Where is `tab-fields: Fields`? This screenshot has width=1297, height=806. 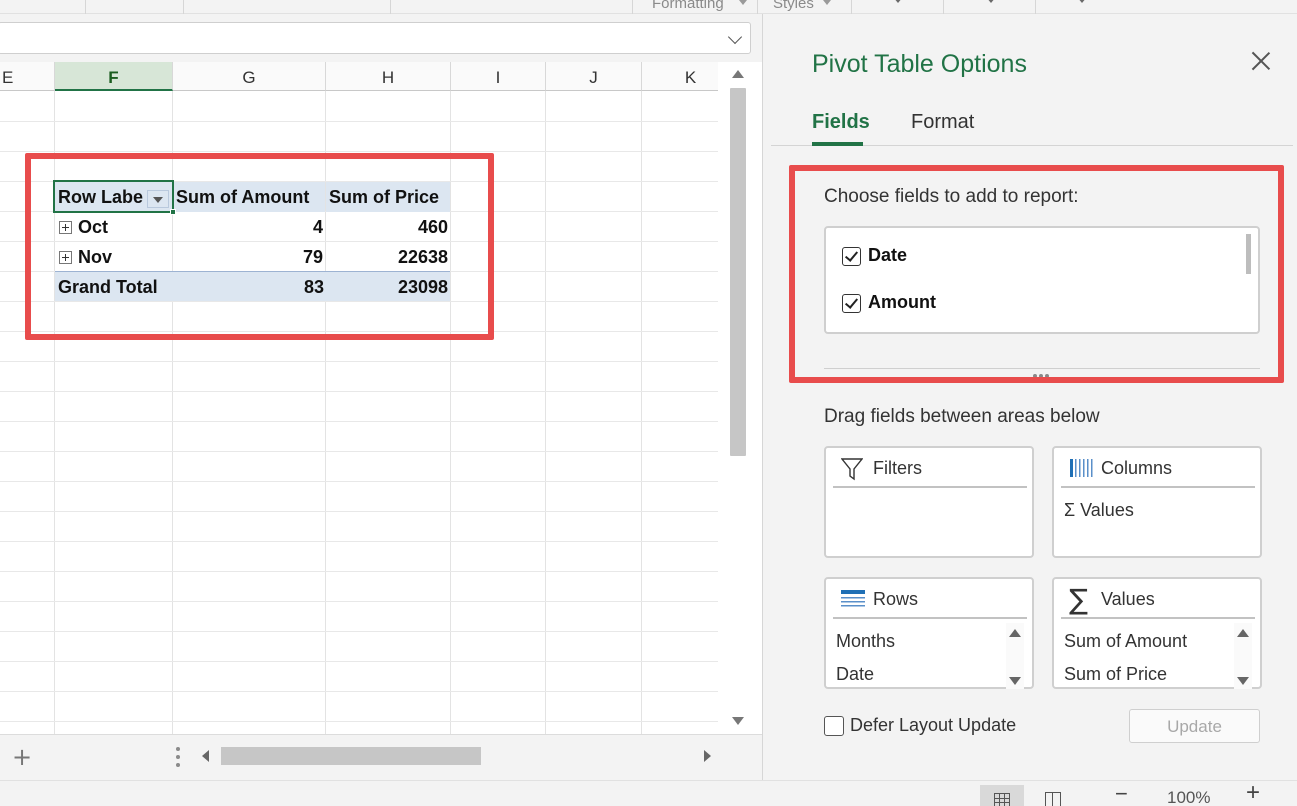
tab-fields: Fields is located at coordinates (841, 122).